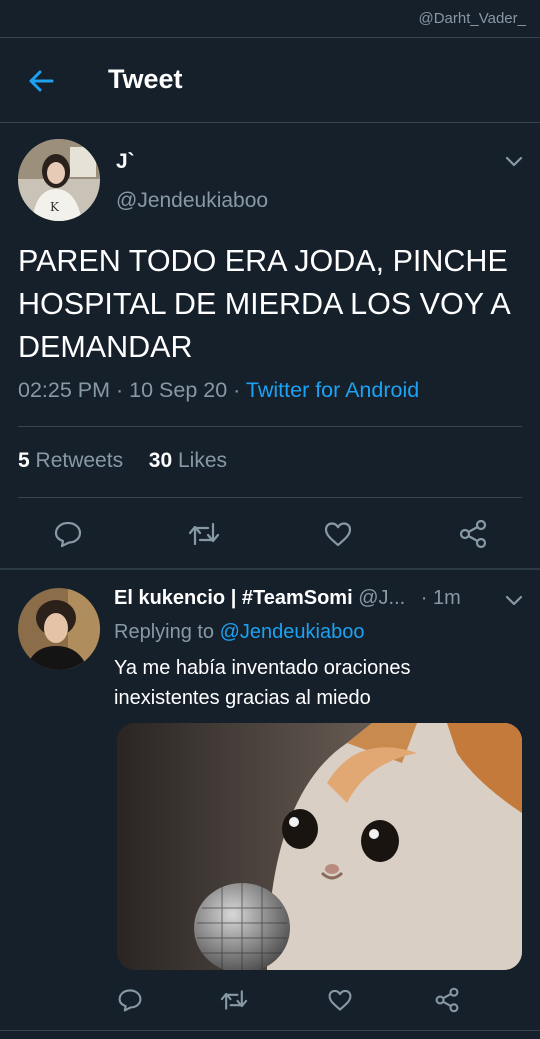 This screenshot has height=1039, width=540. Describe the element at coordinates (64, 390) in the screenshot. I see `tweet-time: 02:25 PM` at that location.